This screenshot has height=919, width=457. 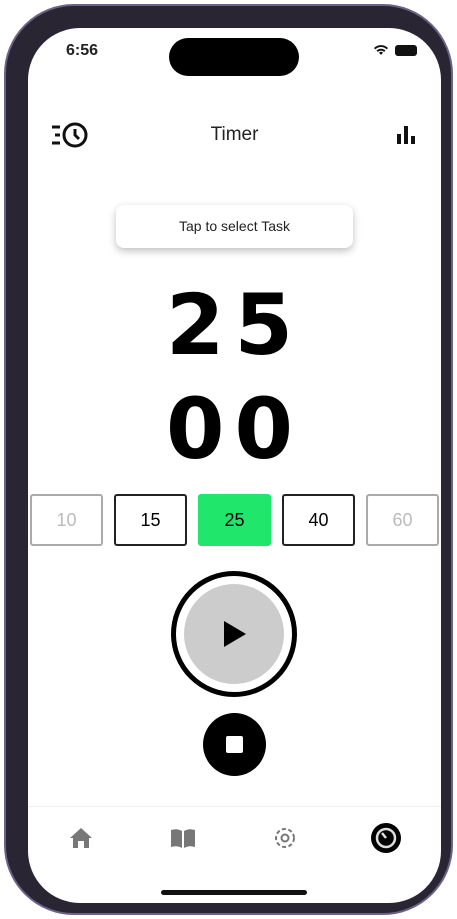 I want to click on duration-option: 40, so click(x=318, y=520).